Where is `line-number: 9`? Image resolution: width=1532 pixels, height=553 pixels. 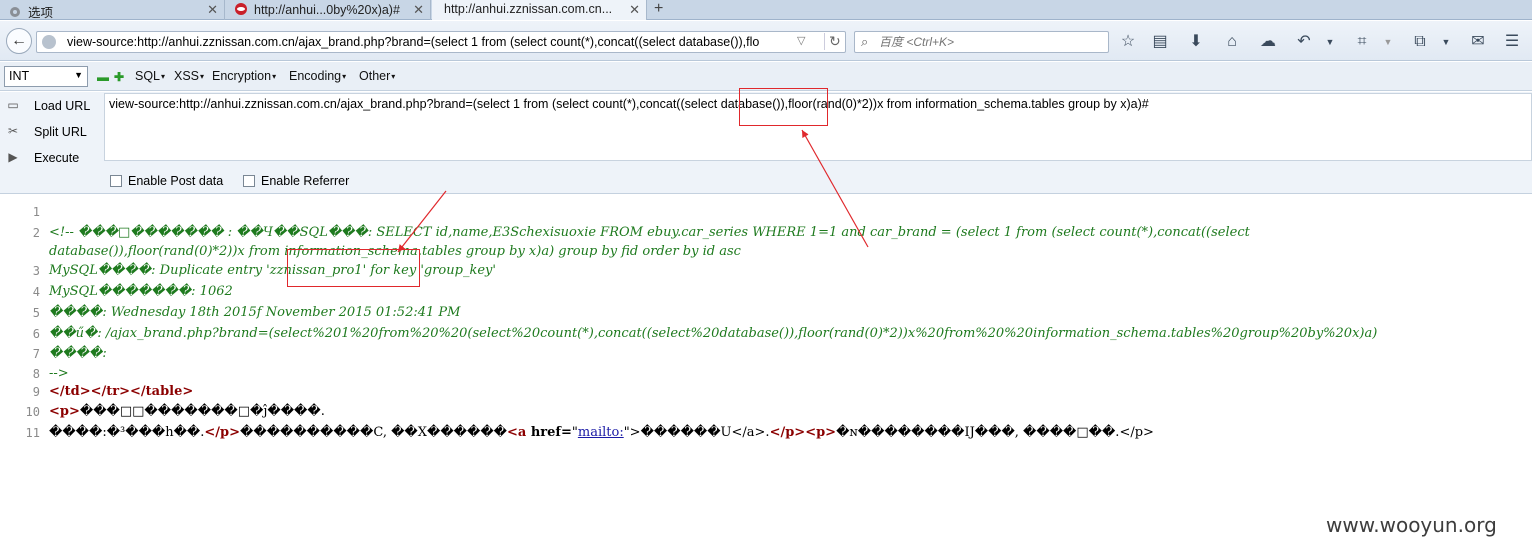 line-number: 9 is located at coordinates (36, 392).